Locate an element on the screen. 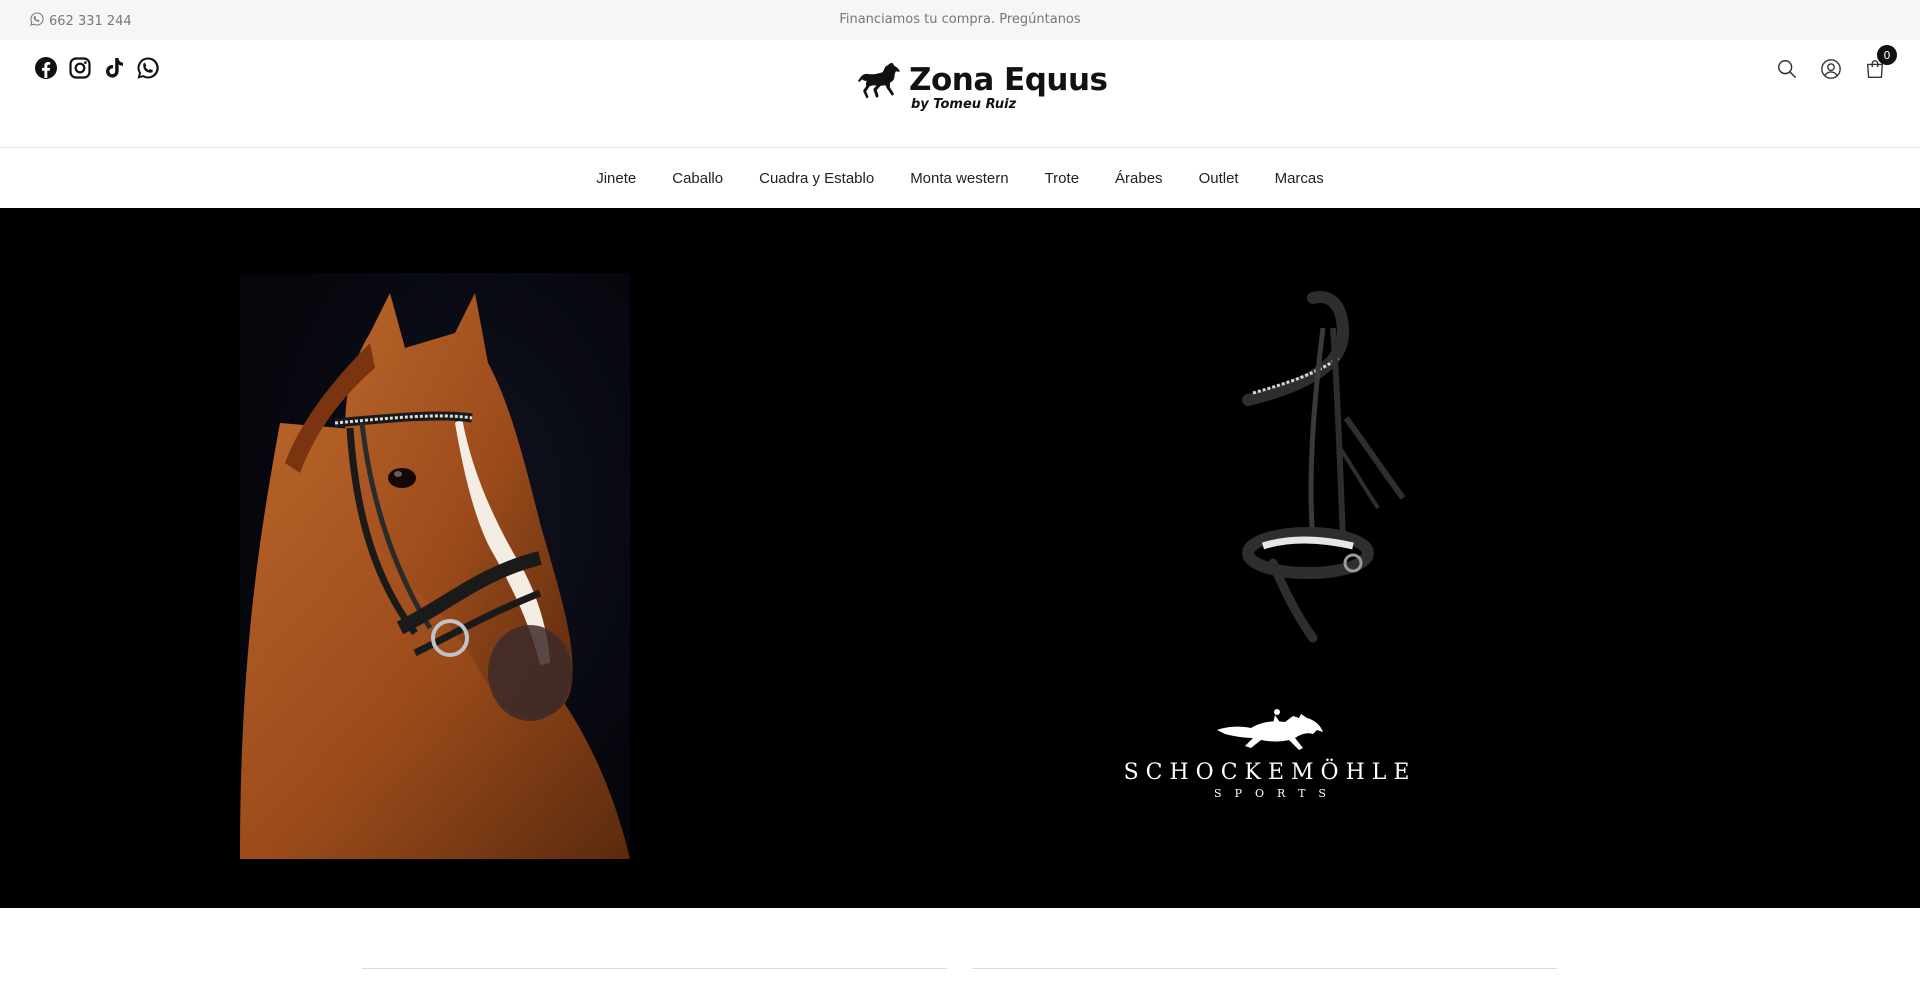 This screenshot has height=993, width=1920. instagram-icon is located at coordinates (80, 68).